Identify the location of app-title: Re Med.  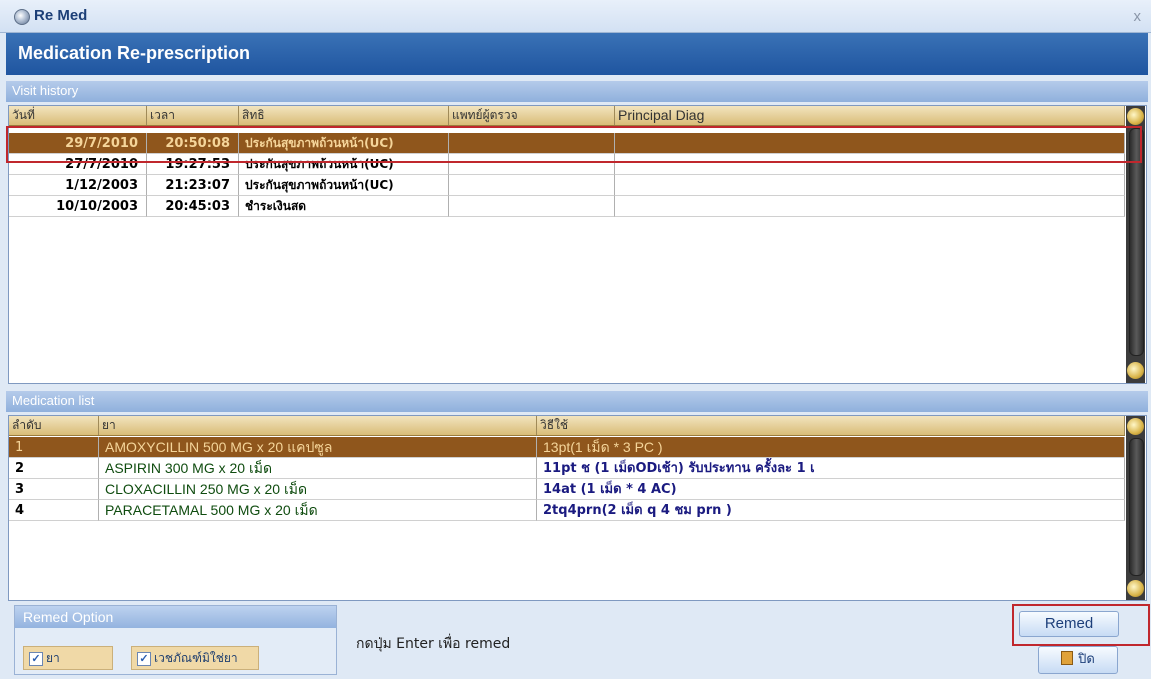
(61, 15).